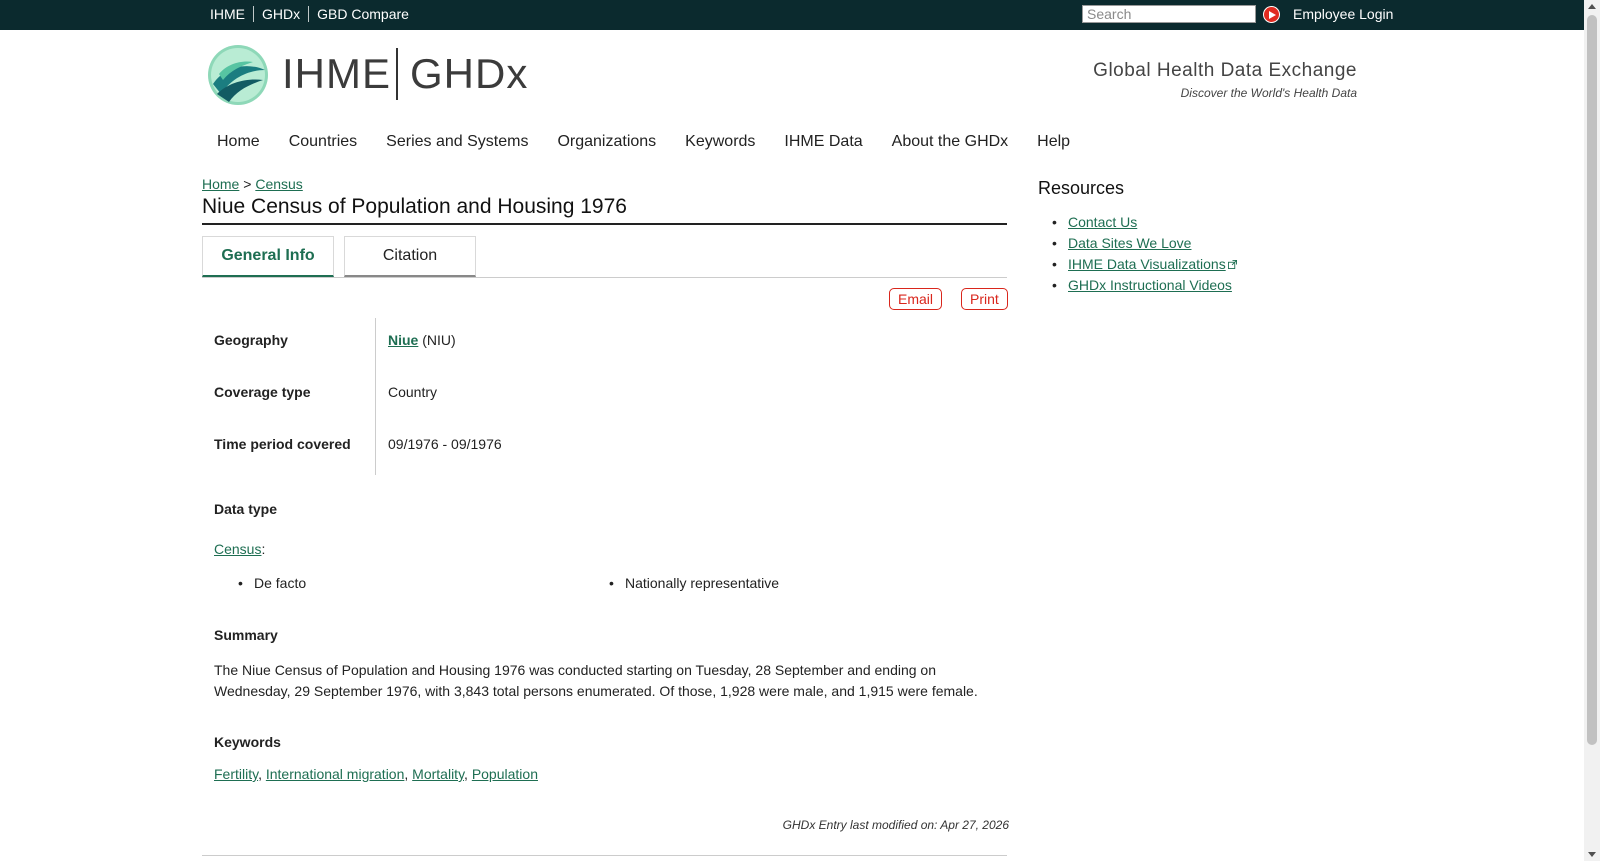 The height and width of the screenshot is (861, 1600). What do you see at coordinates (1169, 14) in the screenshot?
I see `search-input` at bounding box center [1169, 14].